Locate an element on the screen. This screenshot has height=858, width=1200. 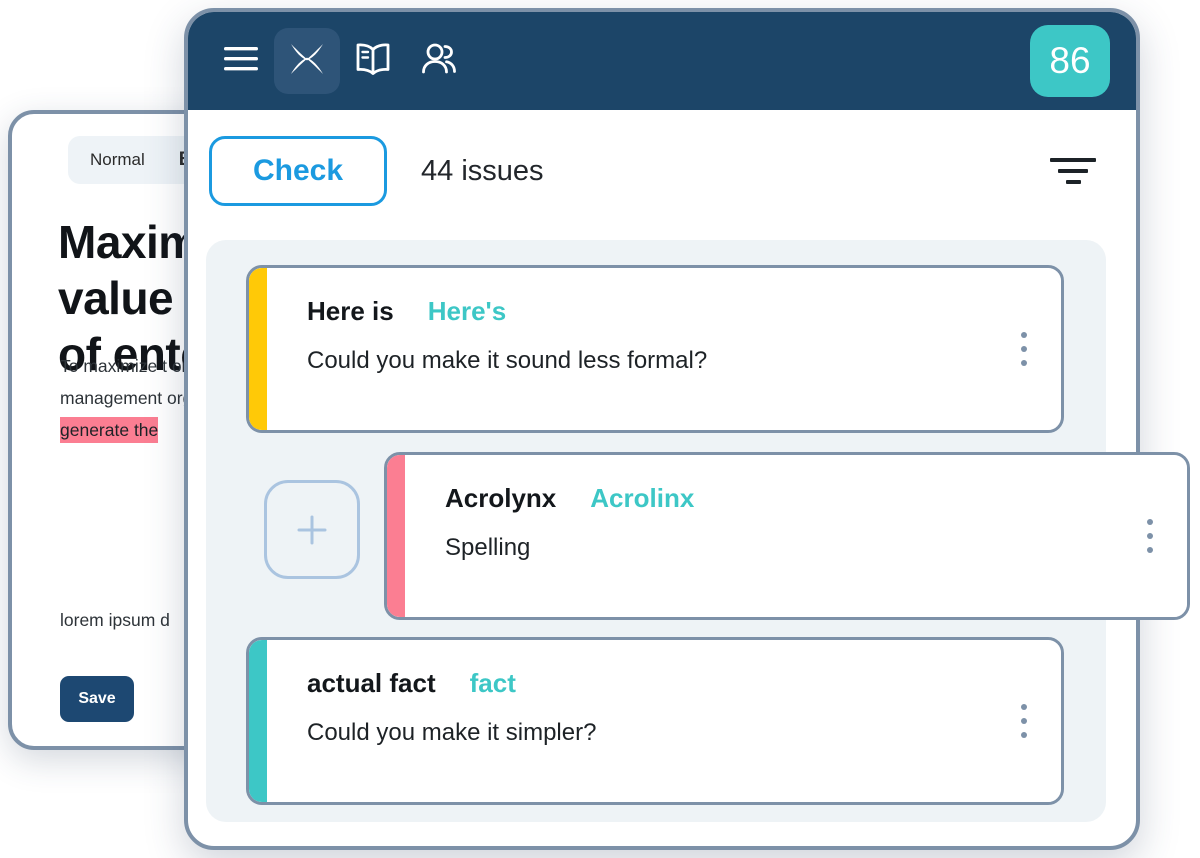
acrolinx-score-badge: 86 is located at coordinates (1070, 61).